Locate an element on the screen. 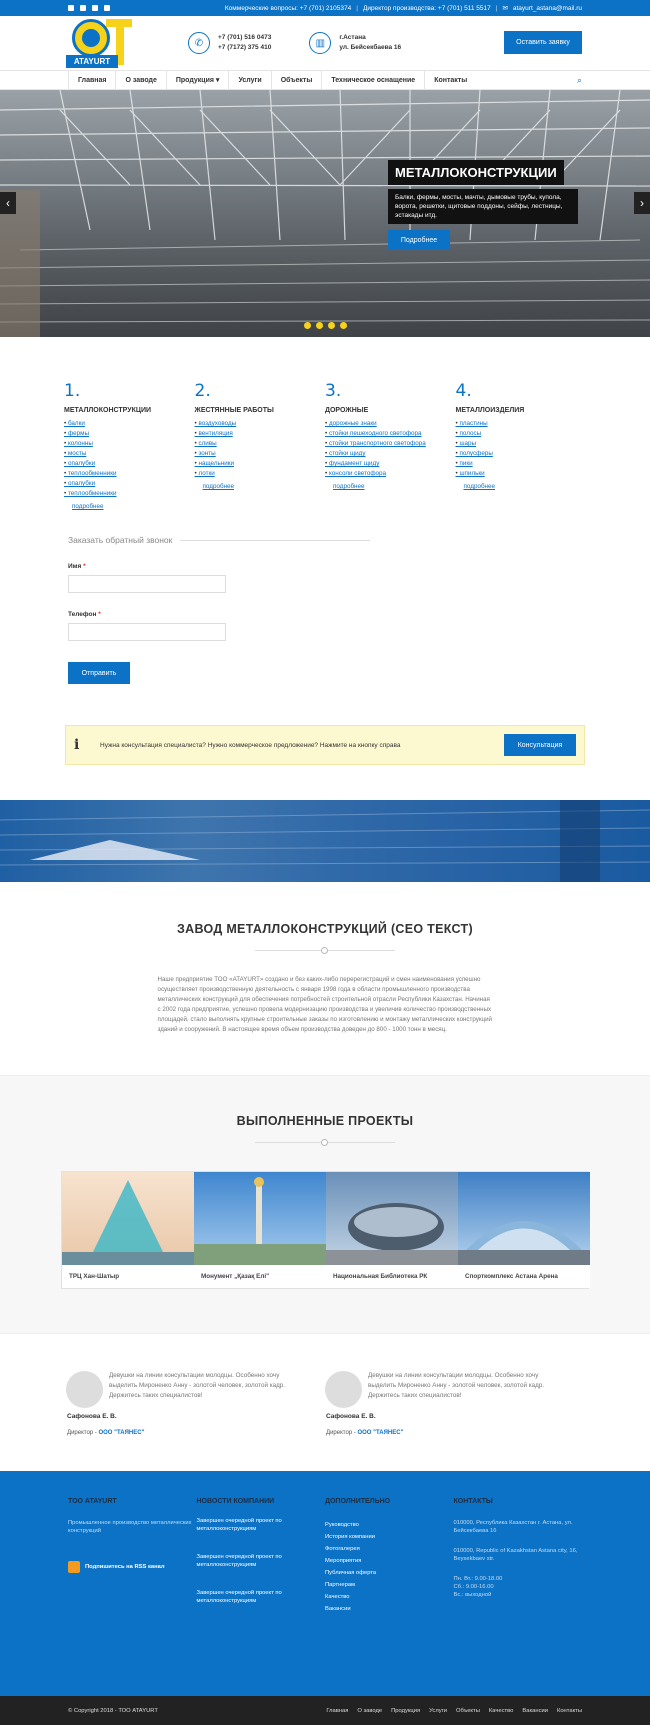 The height and width of the screenshot is (1727, 650). category-link: фундамент щиду is located at coordinates (390, 464).